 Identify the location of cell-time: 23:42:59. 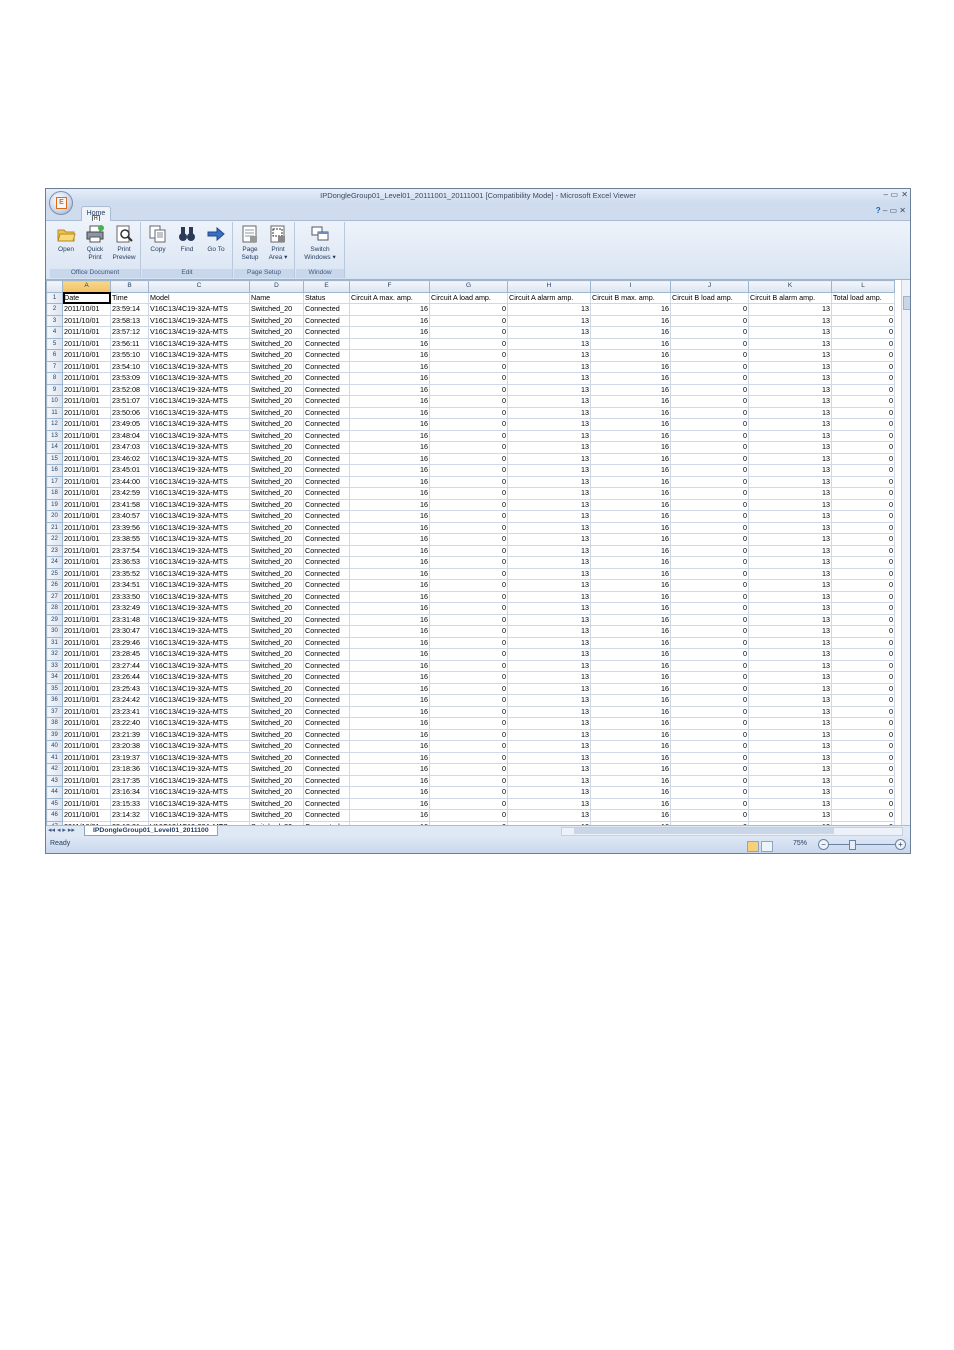
(129, 493).